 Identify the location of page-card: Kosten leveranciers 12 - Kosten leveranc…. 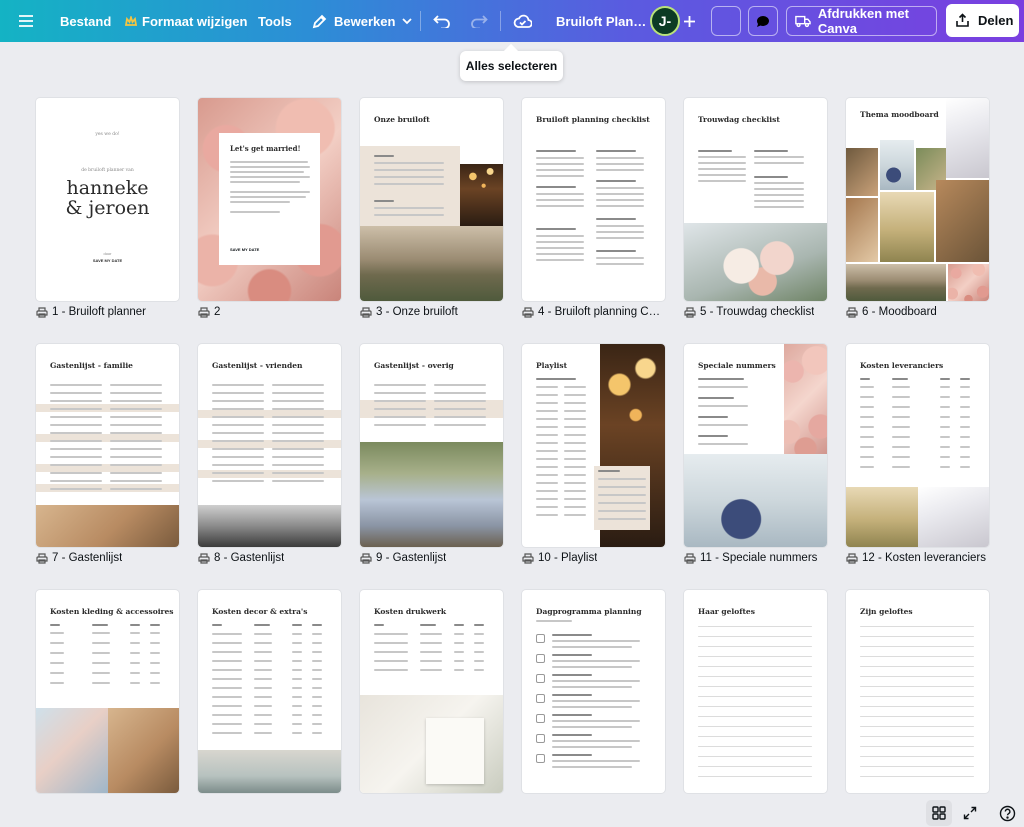
(917, 454).